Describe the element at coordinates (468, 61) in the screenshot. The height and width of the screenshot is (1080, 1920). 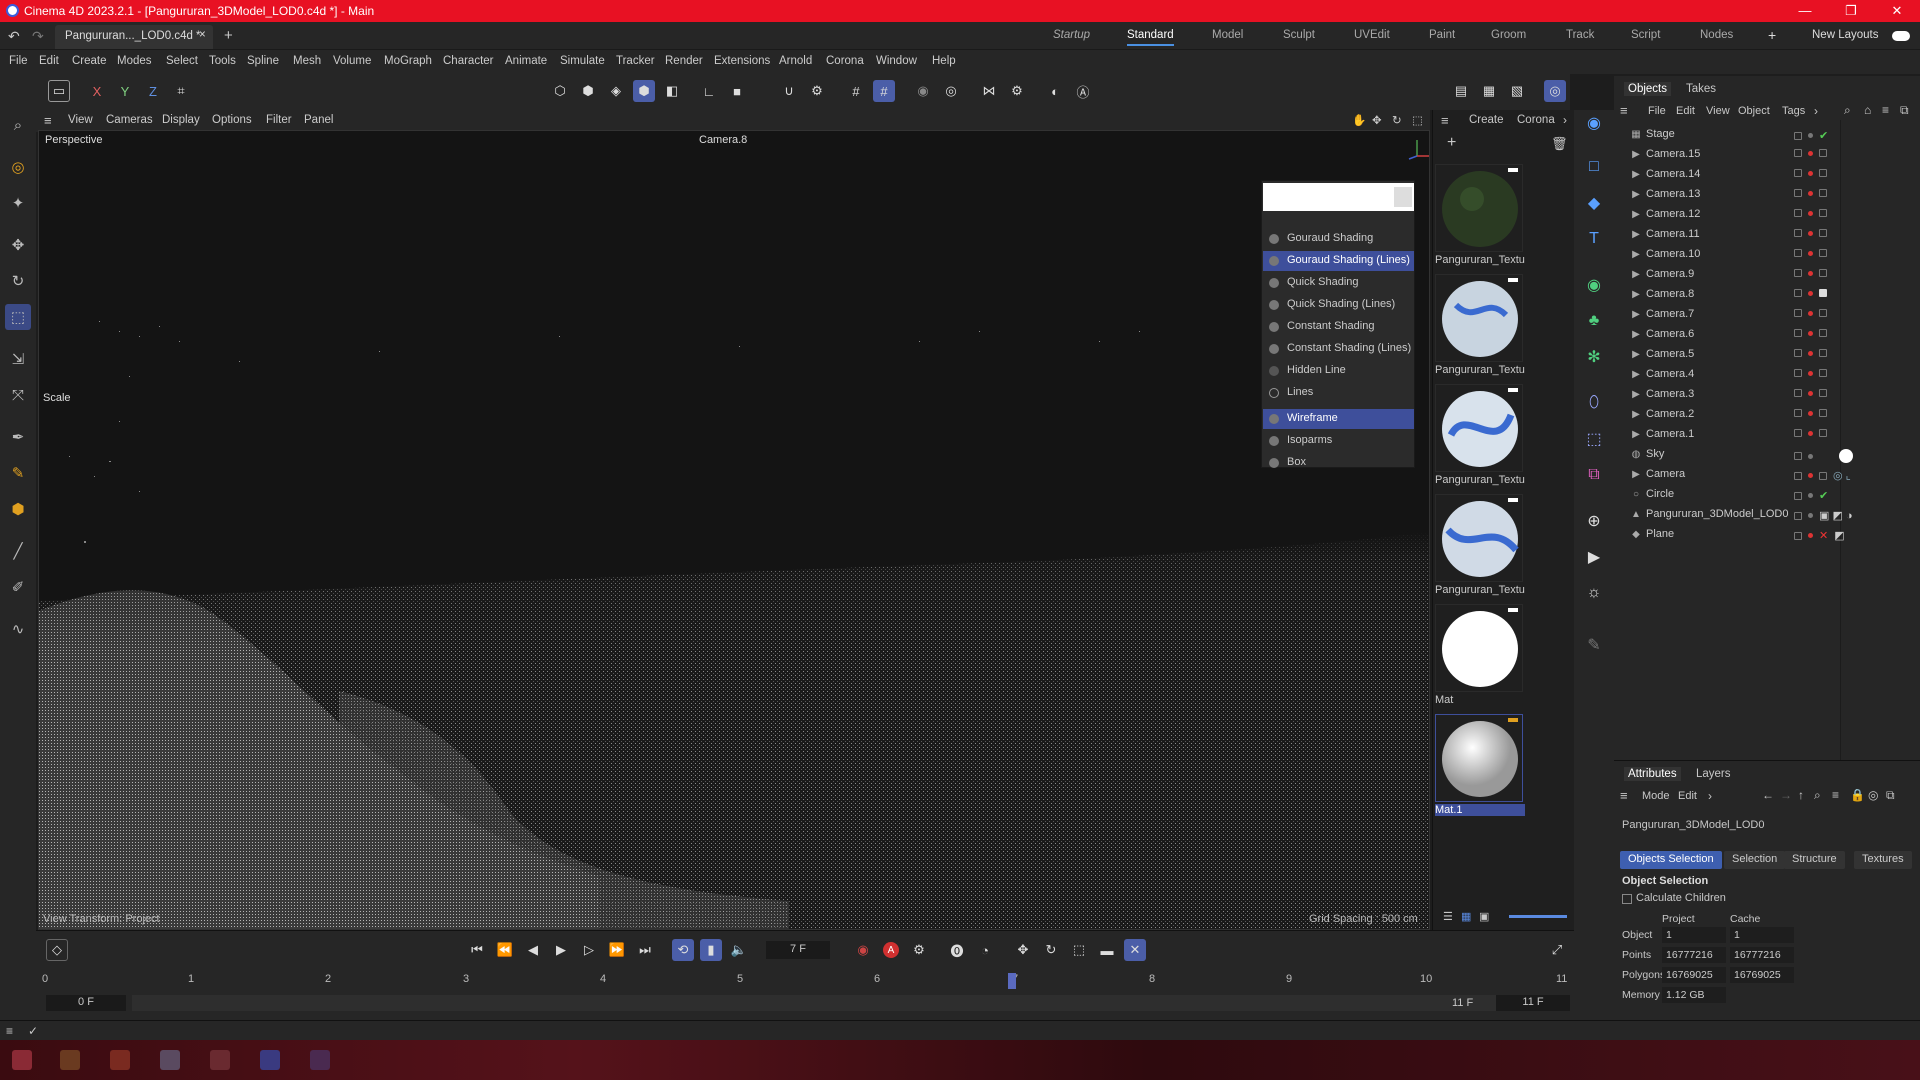
I see `menu-character: Character` at that location.